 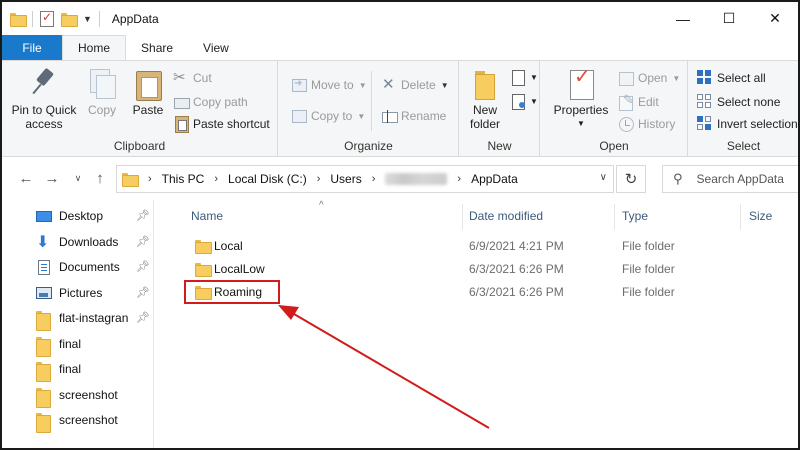 What do you see at coordinates (485, 269) in the screenshot?
I see `table-row: LocalLow 6/3/2021 6:26 PM File folder` at bounding box center [485, 269].